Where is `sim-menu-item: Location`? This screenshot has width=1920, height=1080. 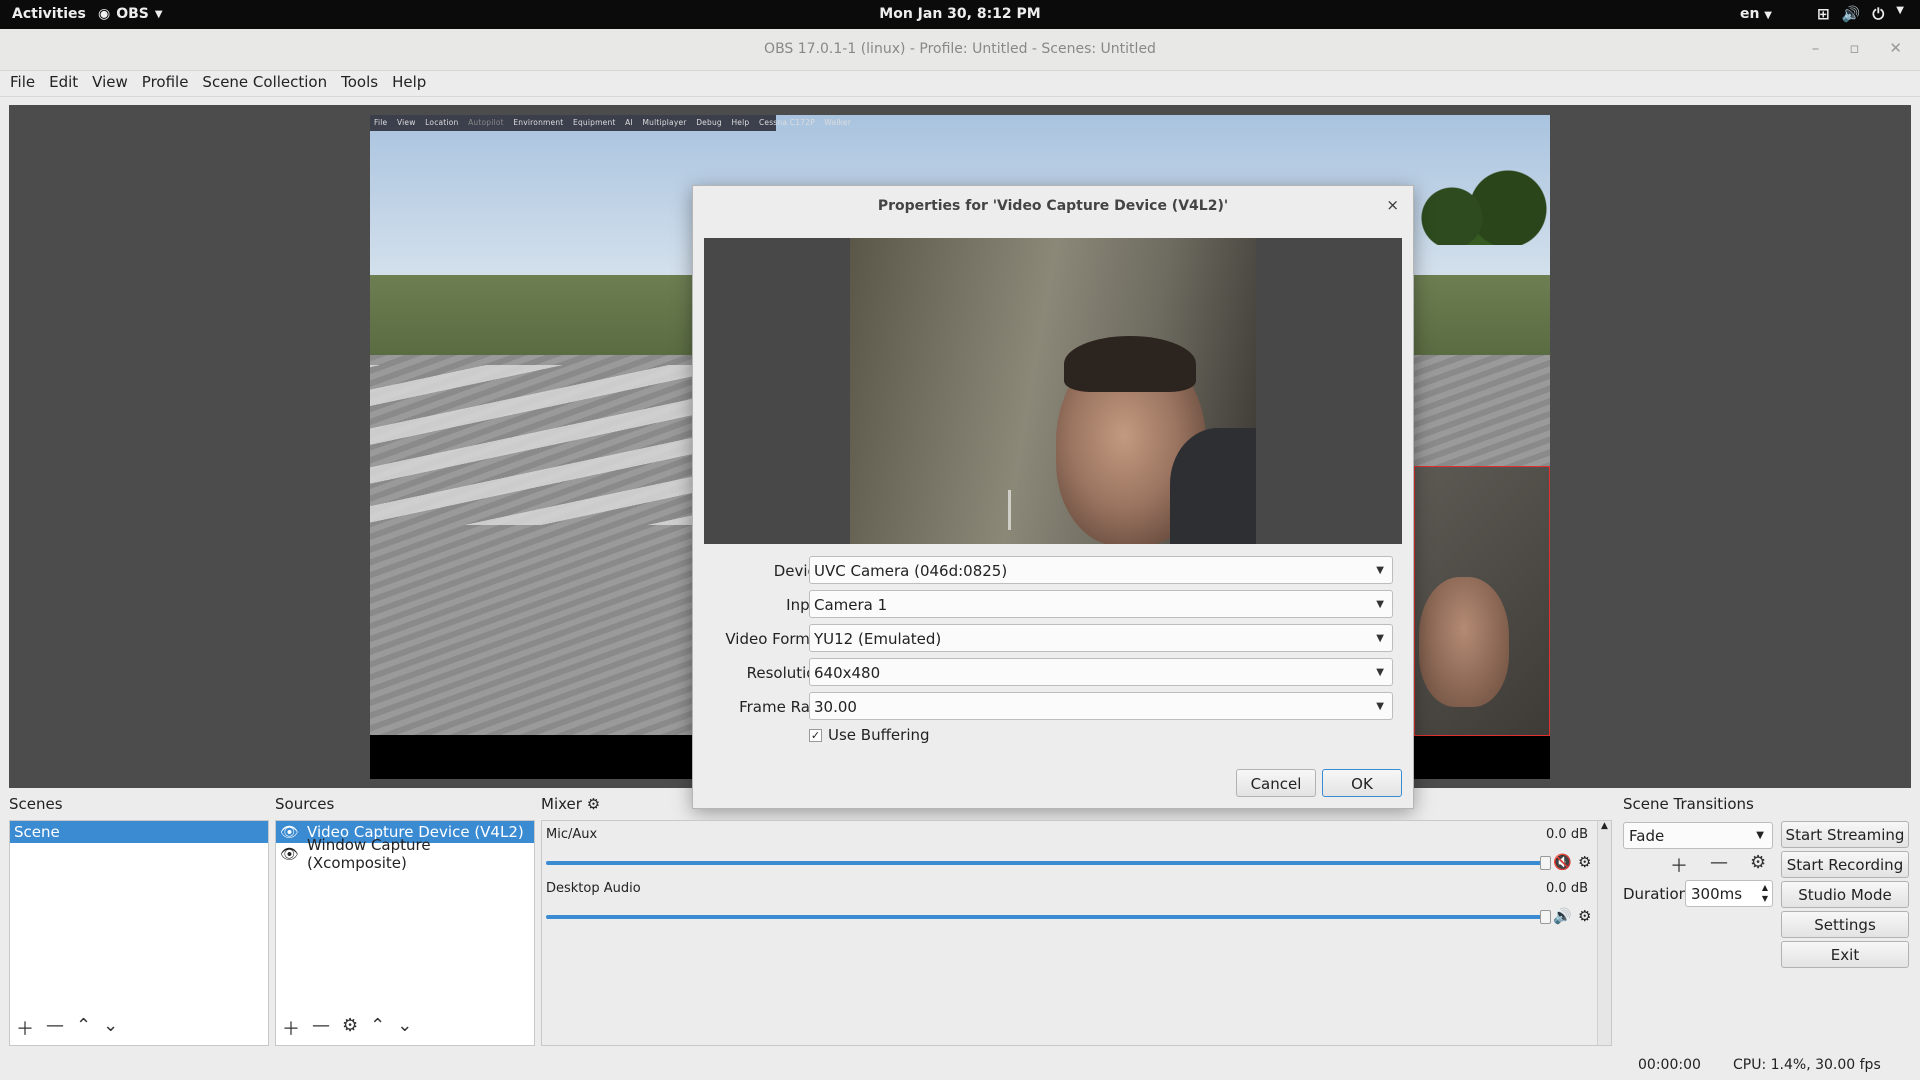 sim-menu-item: Location is located at coordinates (442, 122).